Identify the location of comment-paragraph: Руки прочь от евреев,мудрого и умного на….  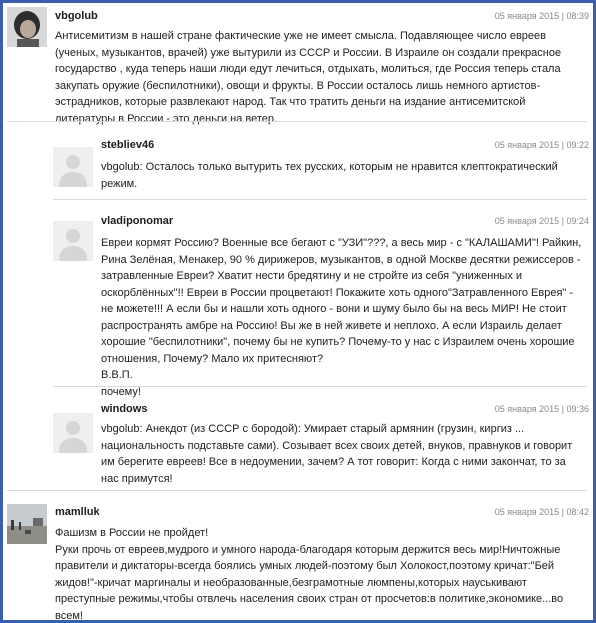
(309, 582).